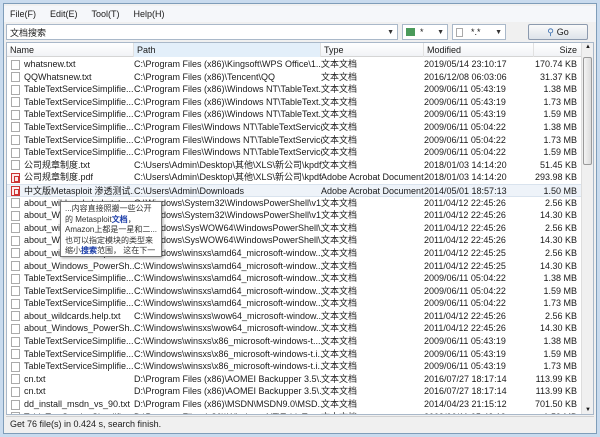  What do you see at coordinates (560, 278) in the screenshot?
I see `cell-size: 1.38 MB` at bounding box center [560, 278].